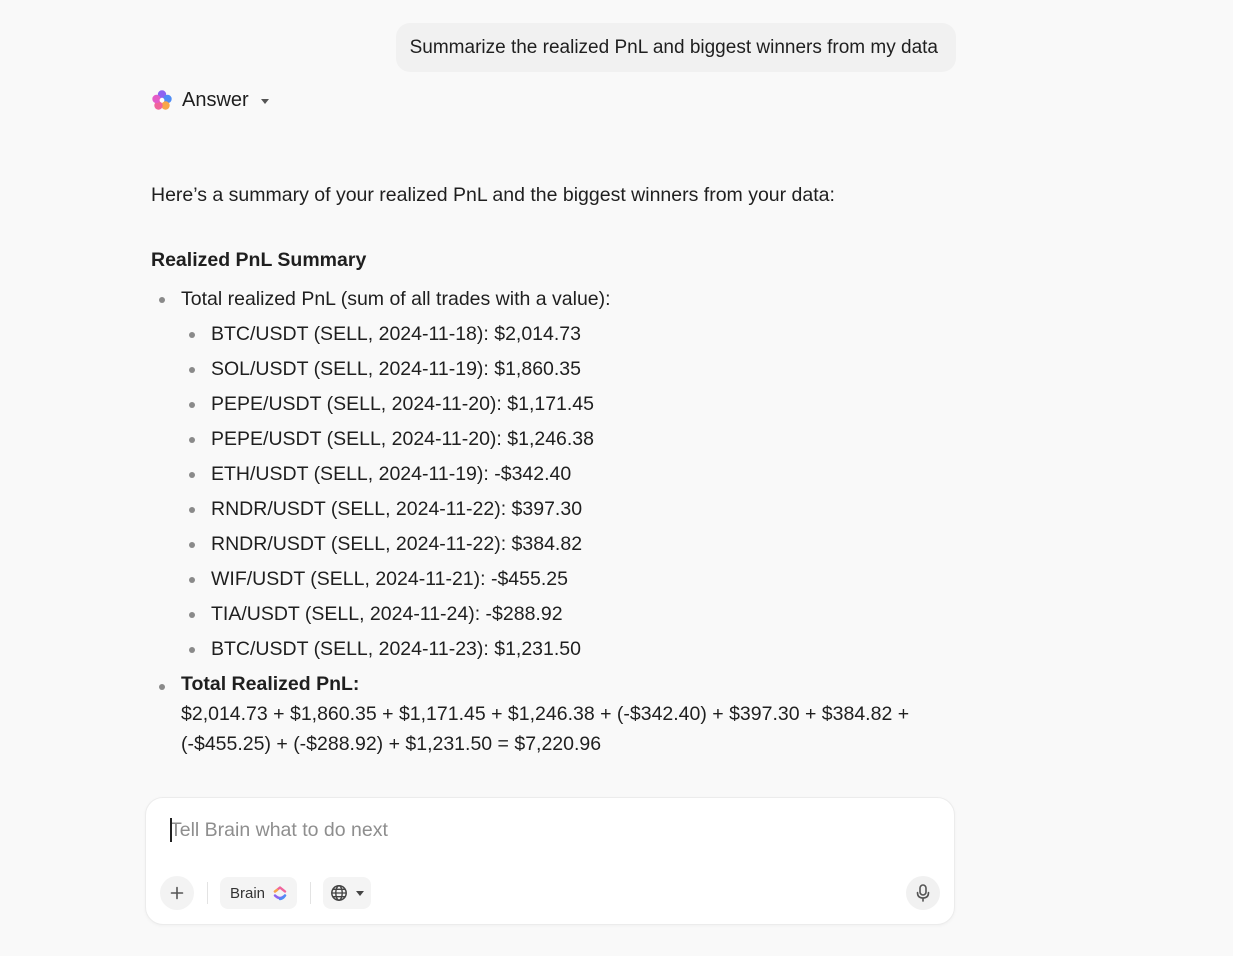 The height and width of the screenshot is (956, 1233). I want to click on trade-item: PEPE/USDT (SELL, 2024-11-20): $1,246.38, so click(566, 439).